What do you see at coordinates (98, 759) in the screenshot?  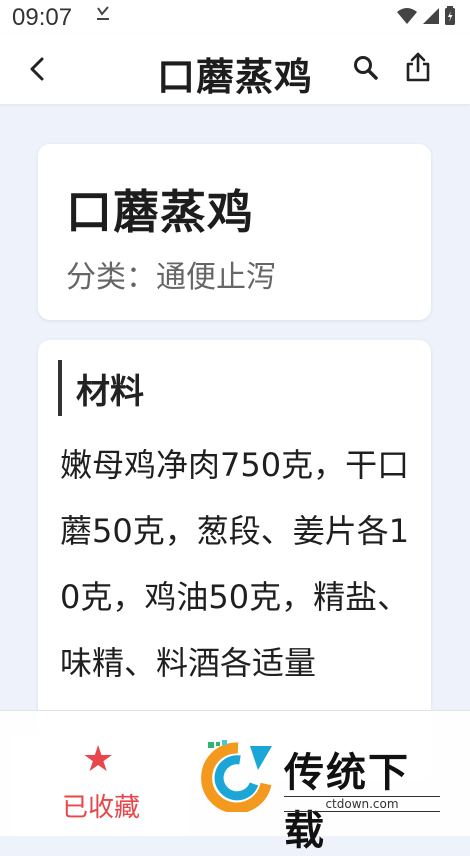 I see `star-icon: ★` at bounding box center [98, 759].